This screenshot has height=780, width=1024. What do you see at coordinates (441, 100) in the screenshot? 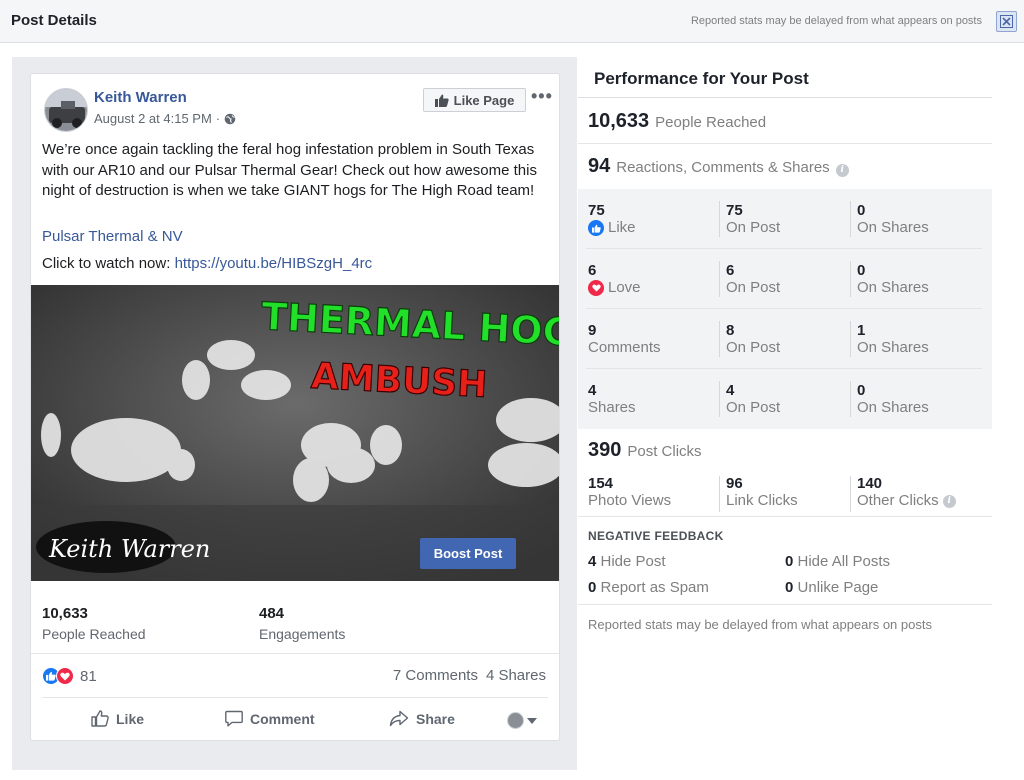
I see `thumbs-up-icon` at bounding box center [441, 100].